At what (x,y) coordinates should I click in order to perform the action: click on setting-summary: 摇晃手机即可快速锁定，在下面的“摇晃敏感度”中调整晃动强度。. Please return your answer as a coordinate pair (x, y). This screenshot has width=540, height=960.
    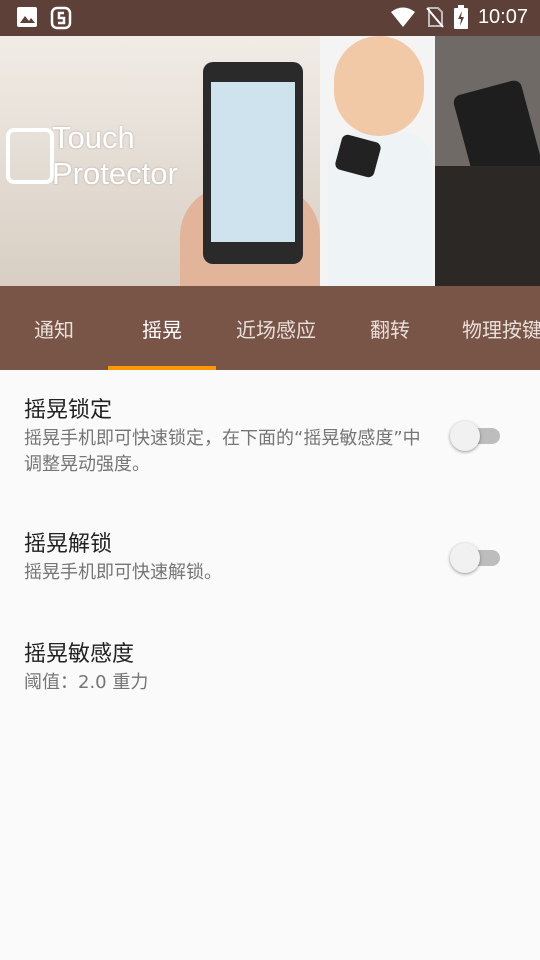
    Looking at the image, I should click on (222, 451).